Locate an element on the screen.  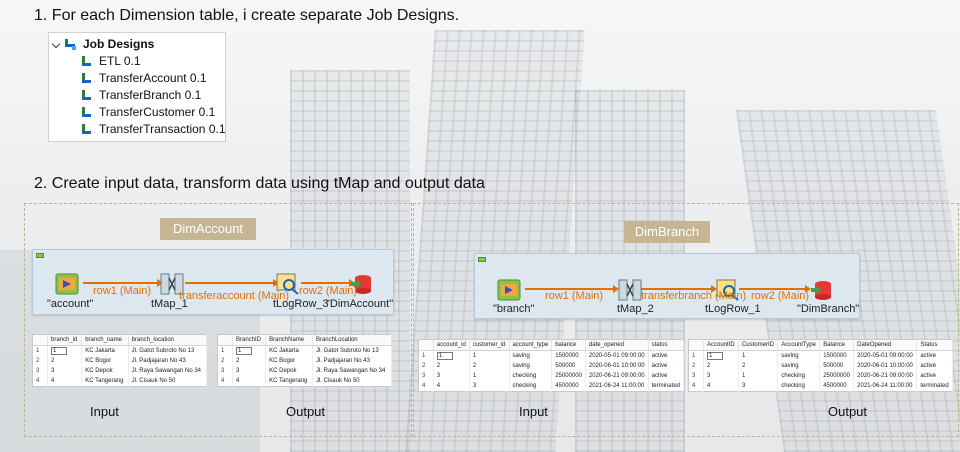
component-label: tMap_1 is located at coordinates (169, 304).